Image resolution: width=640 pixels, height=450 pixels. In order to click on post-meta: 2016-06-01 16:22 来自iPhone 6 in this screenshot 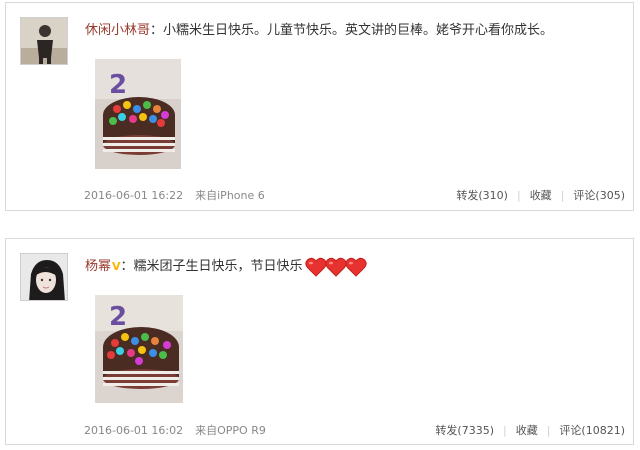, I will do `click(174, 195)`.